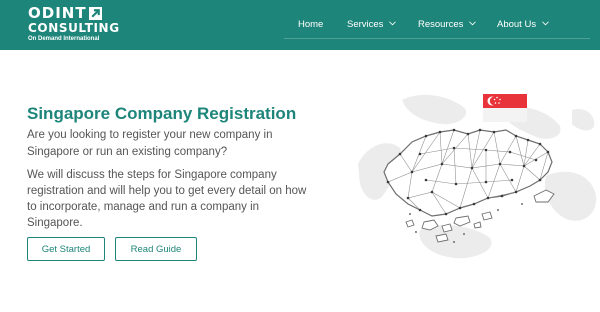 Image resolution: width=600 pixels, height=312 pixels. What do you see at coordinates (365, 24) in the screenshot?
I see `nav-item-label: Services` at bounding box center [365, 24].